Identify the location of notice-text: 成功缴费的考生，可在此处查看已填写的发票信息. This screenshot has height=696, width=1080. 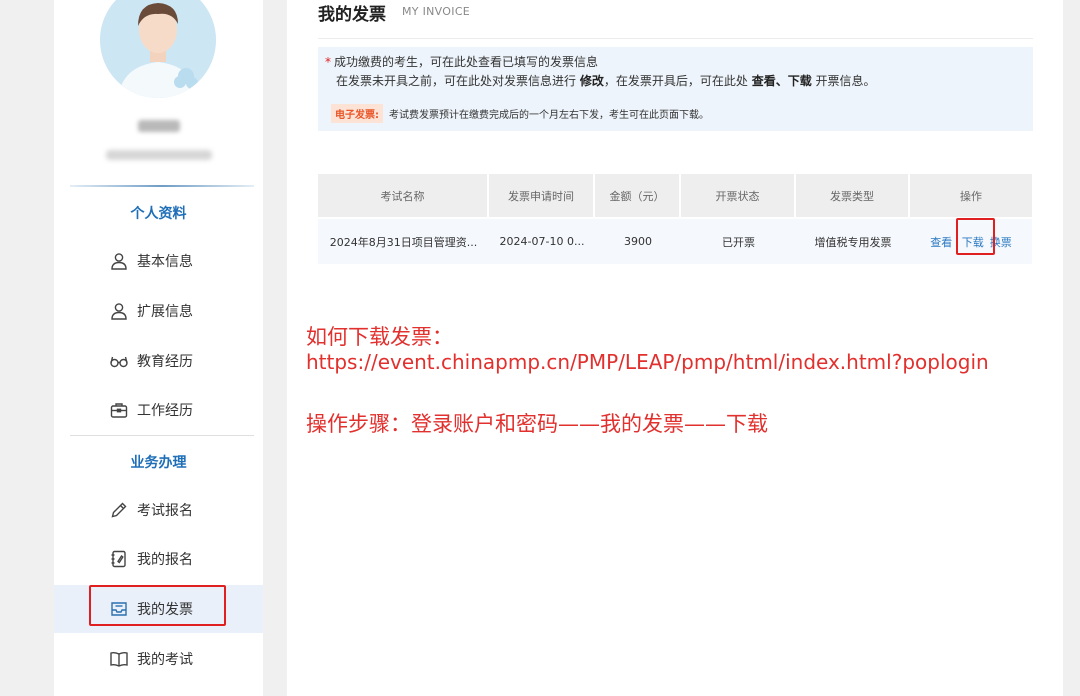
(466, 62).